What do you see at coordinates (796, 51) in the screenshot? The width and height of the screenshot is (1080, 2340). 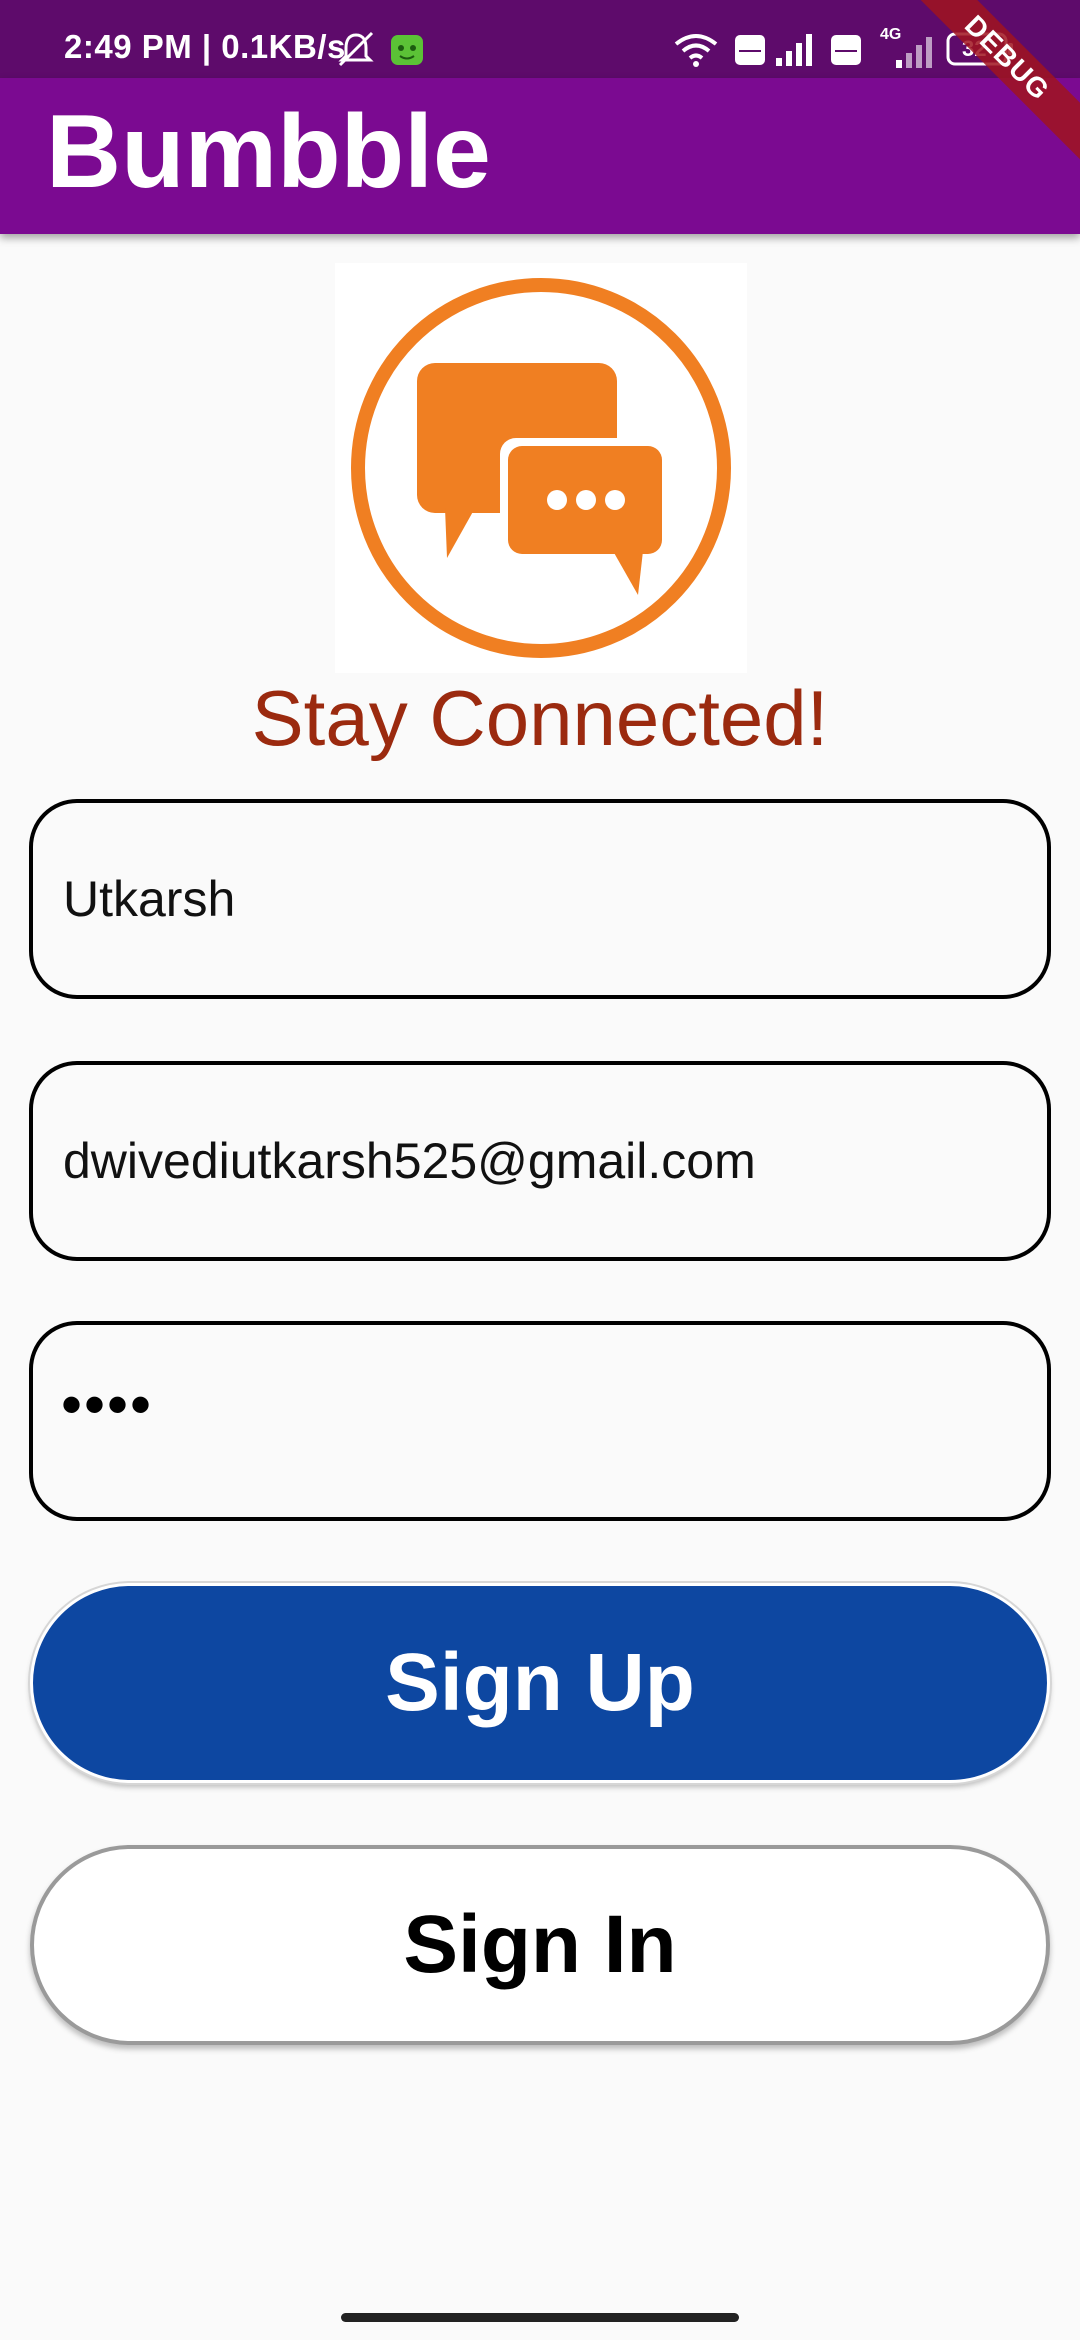 I see `signal-icon` at bounding box center [796, 51].